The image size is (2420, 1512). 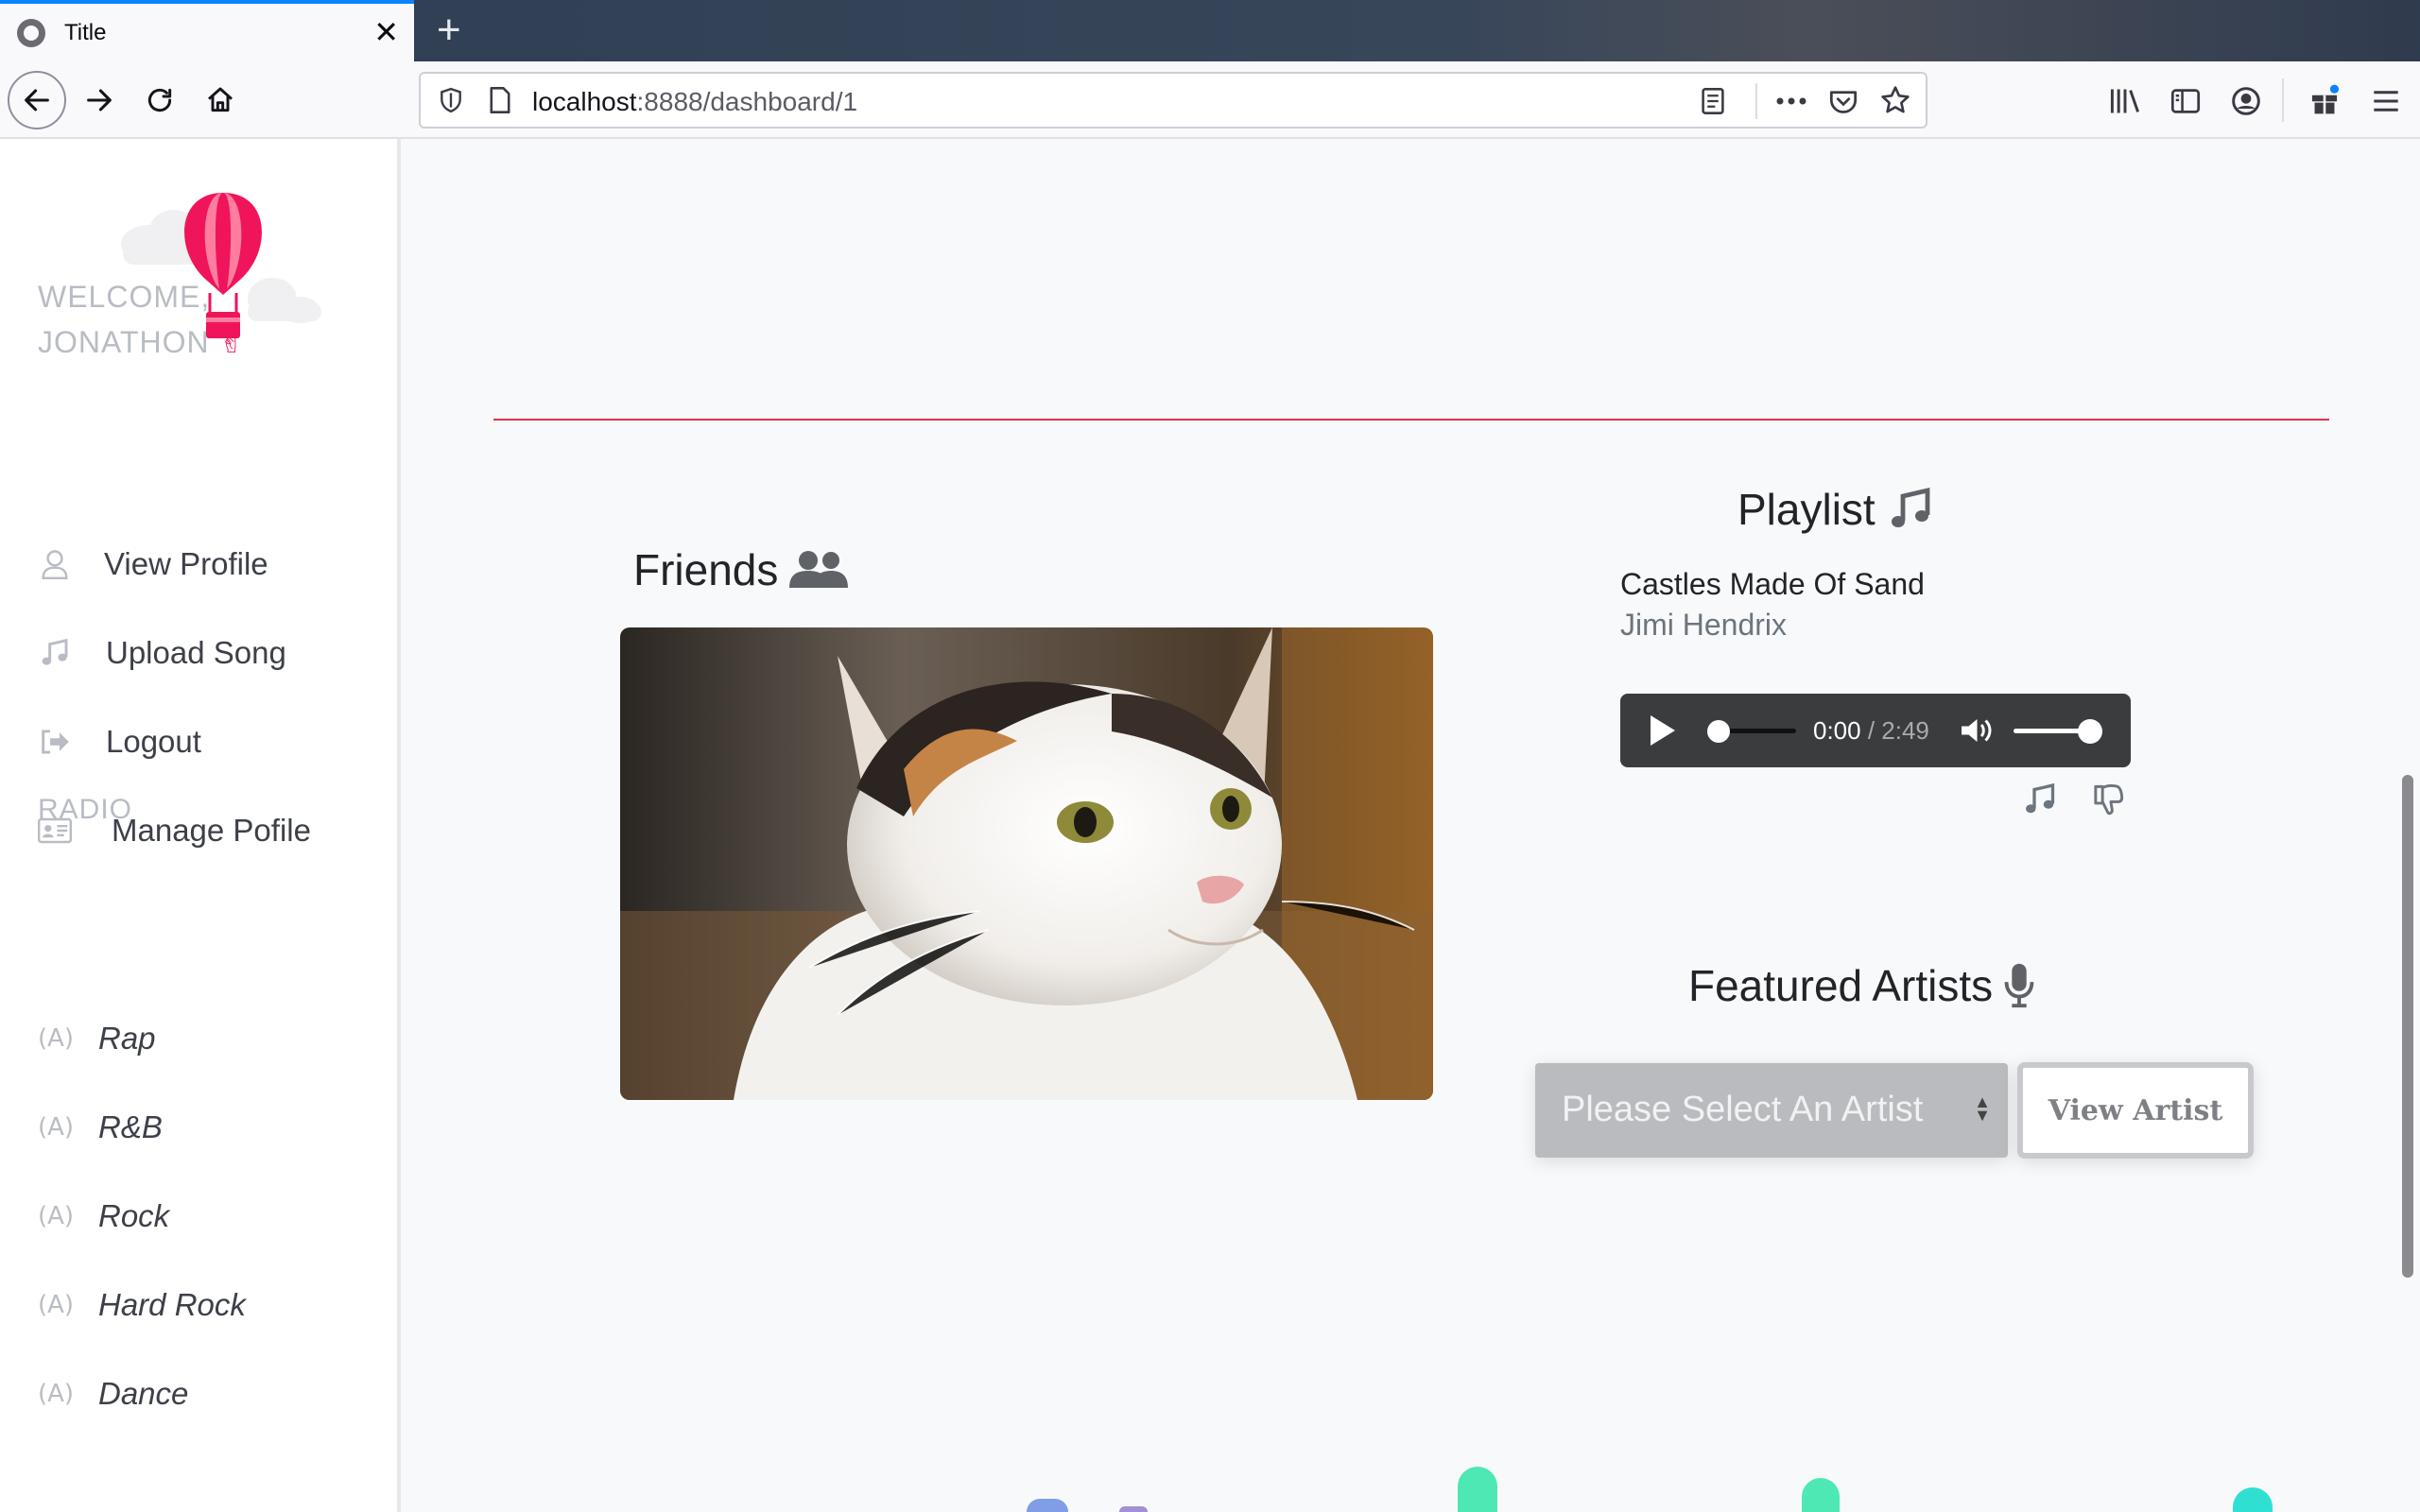 I want to click on radio-station-hard-rock: (A) Hard Rock, so click(x=142, y=1305).